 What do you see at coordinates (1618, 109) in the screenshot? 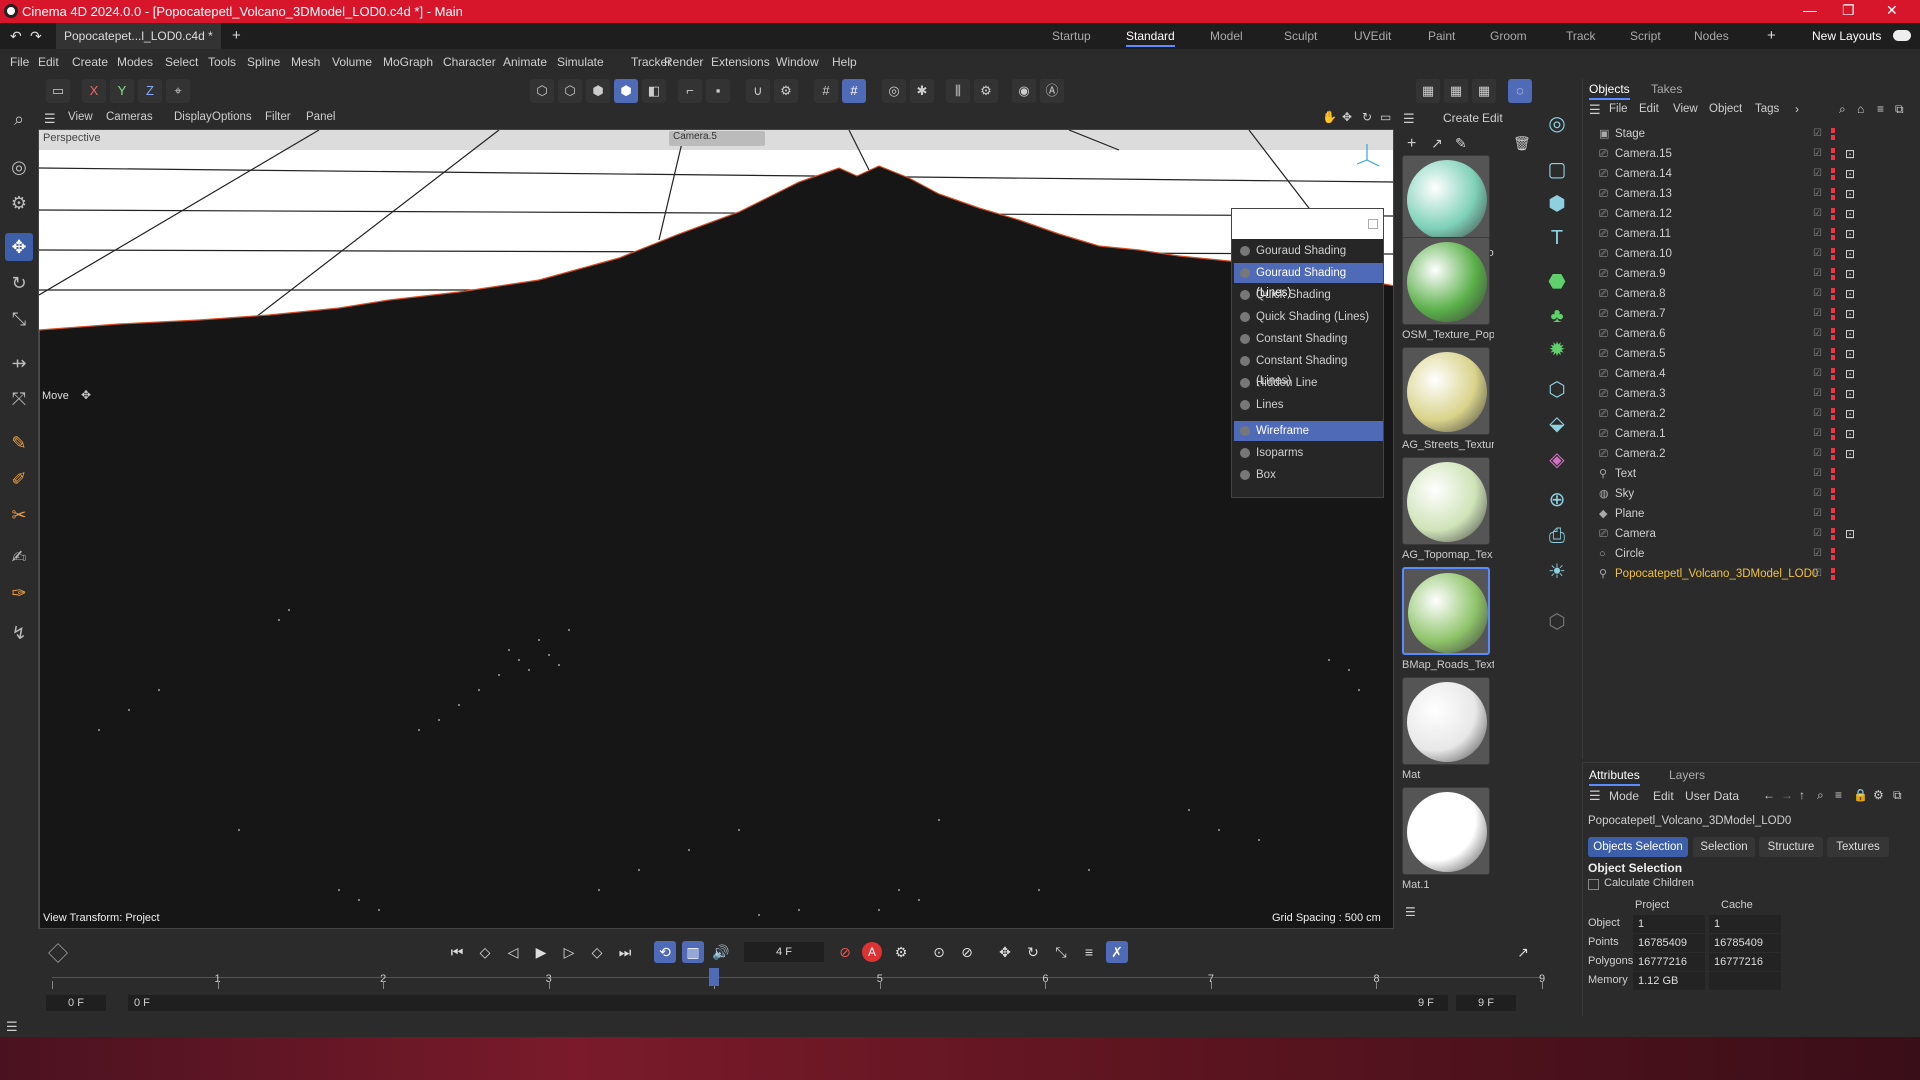
I see `objects-menu-file: File` at bounding box center [1618, 109].